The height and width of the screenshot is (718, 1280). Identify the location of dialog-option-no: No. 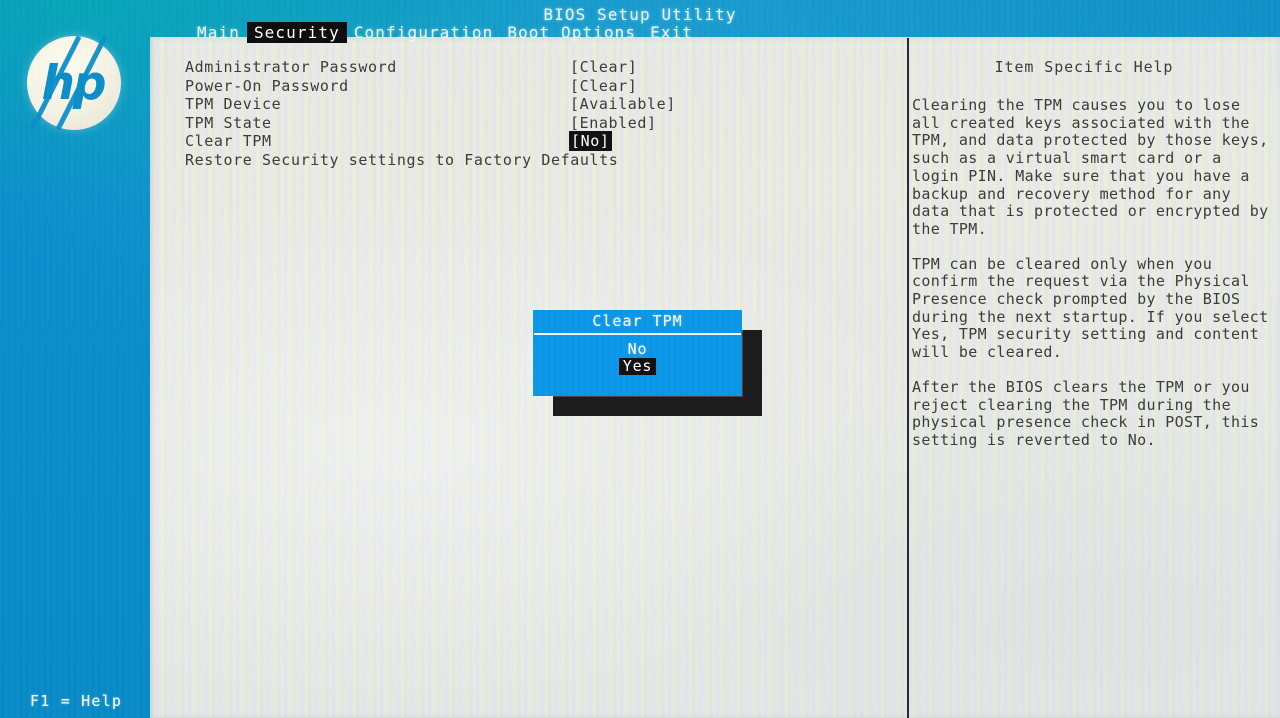
(637, 349).